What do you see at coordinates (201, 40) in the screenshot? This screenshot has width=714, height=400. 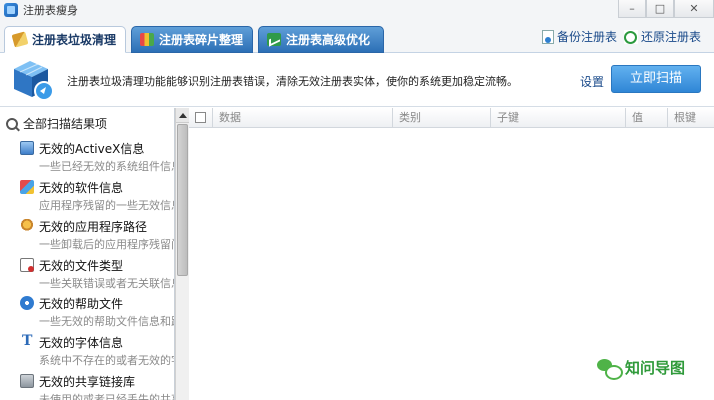 I see `tab-label: 注册表碎片整理` at bounding box center [201, 40].